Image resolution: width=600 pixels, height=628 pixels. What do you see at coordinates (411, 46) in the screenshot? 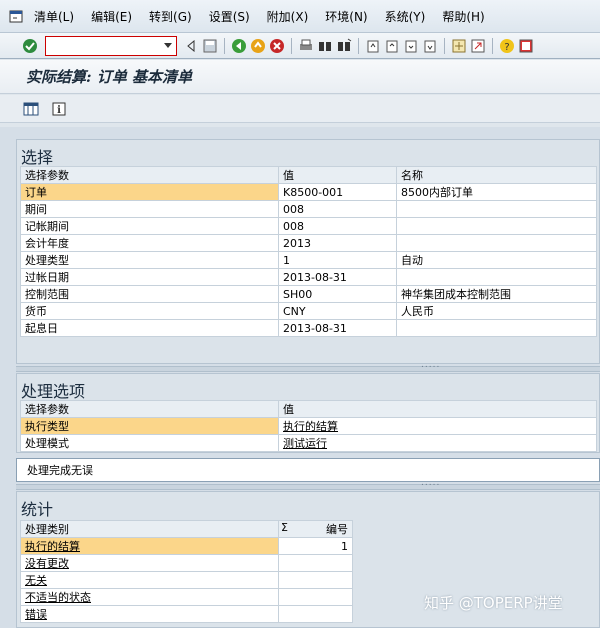
I see `next-page-icon` at bounding box center [411, 46].